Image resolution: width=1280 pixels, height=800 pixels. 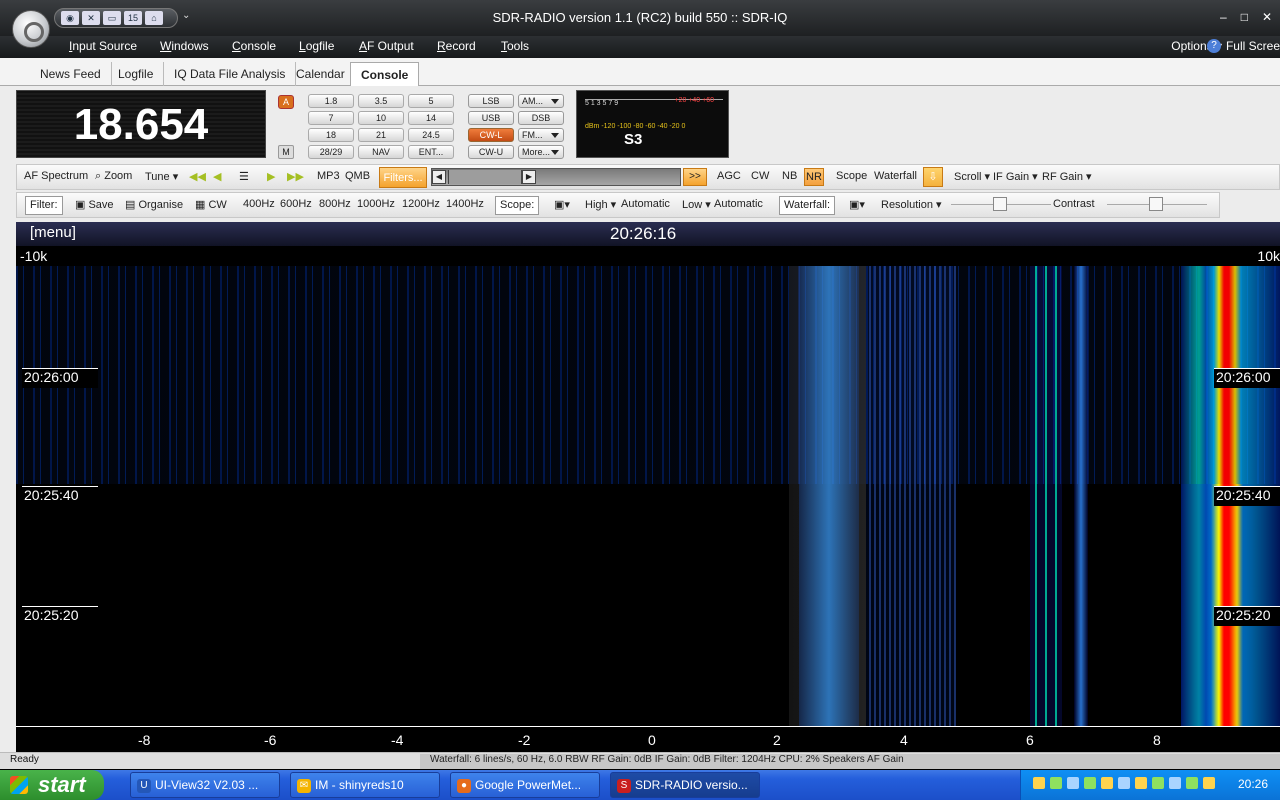 What do you see at coordinates (1067, 176) in the screenshot?
I see `rf-gain-menu: RF Gain ▾` at bounding box center [1067, 176].